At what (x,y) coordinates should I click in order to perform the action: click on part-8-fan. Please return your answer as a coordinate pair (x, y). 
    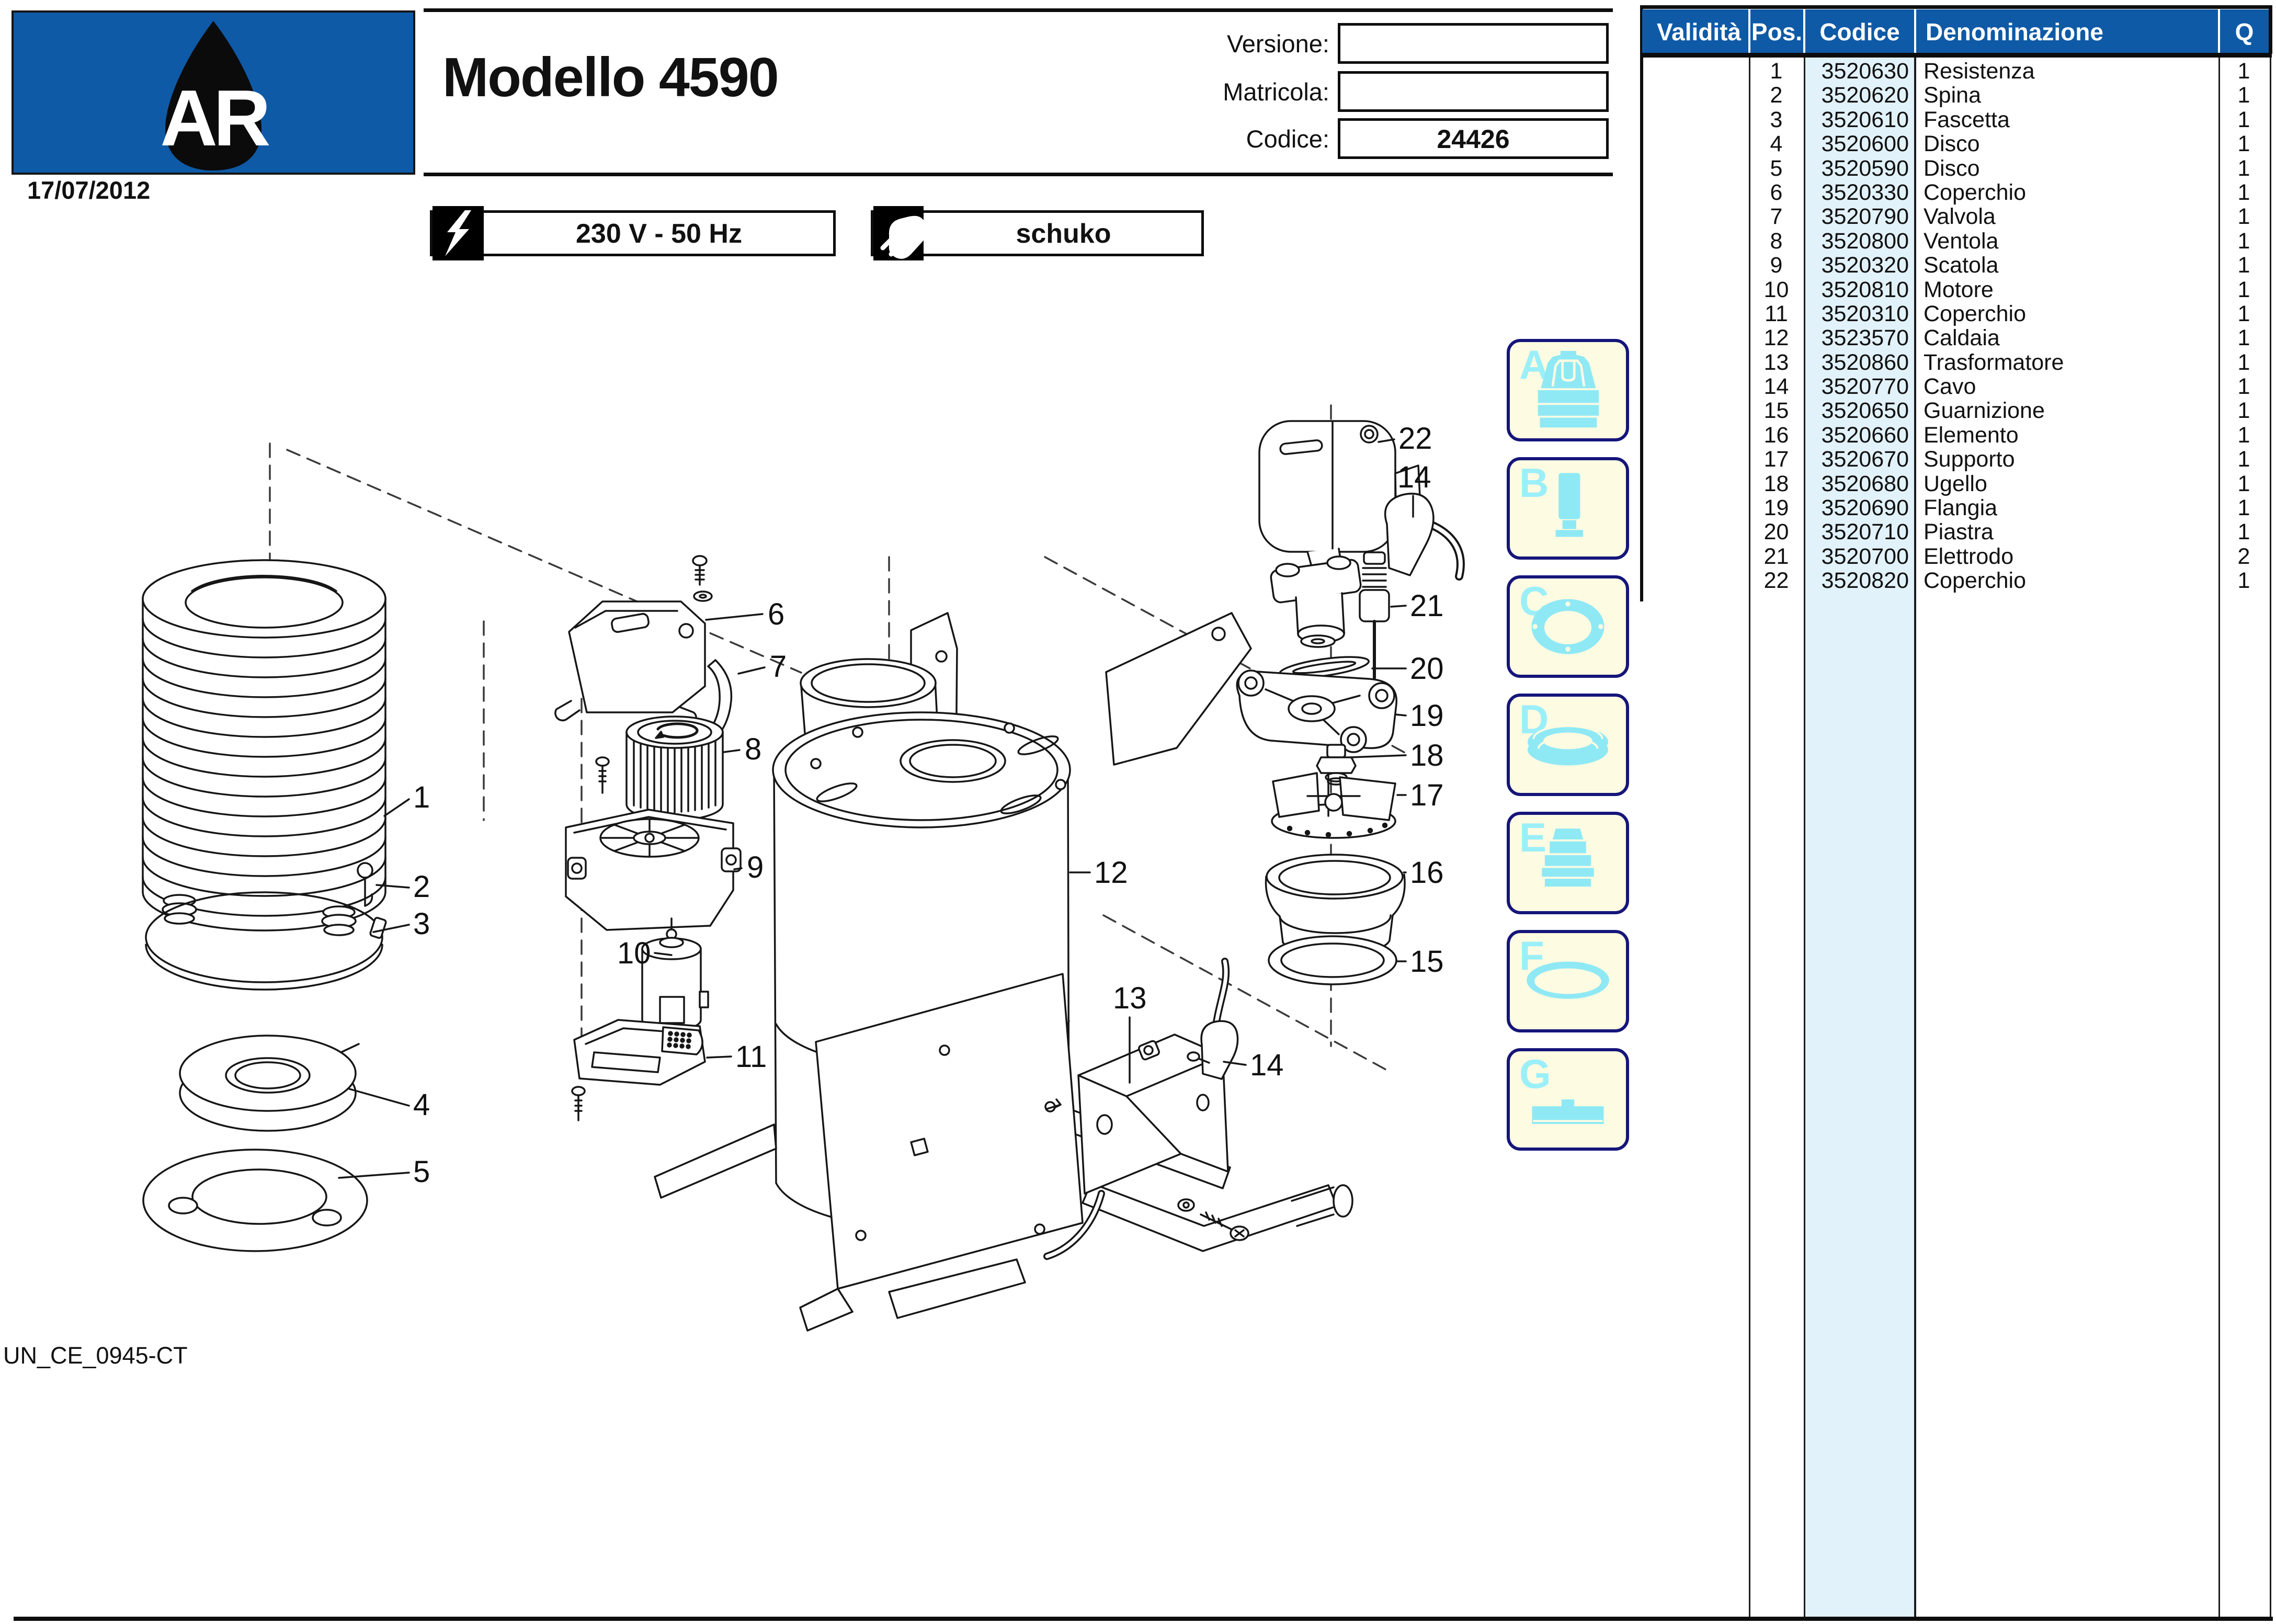
    Looking at the image, I should click on (659, 768).